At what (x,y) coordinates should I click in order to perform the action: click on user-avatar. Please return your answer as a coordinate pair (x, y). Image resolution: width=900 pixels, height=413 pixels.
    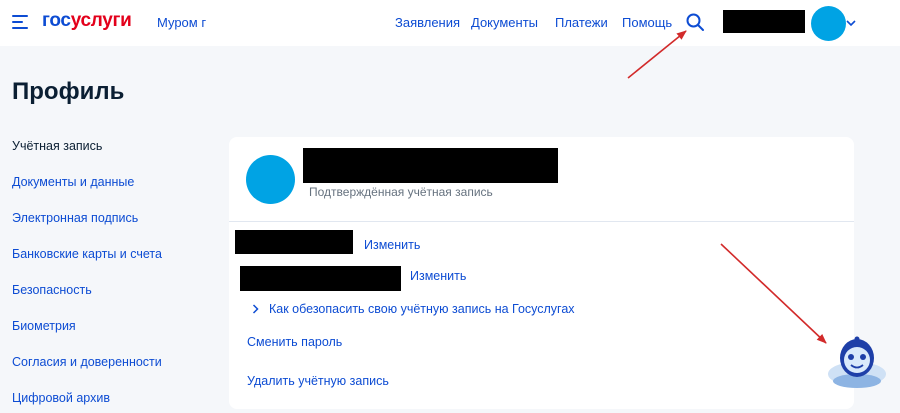
    Looking at the image, I should click on (828, 23).